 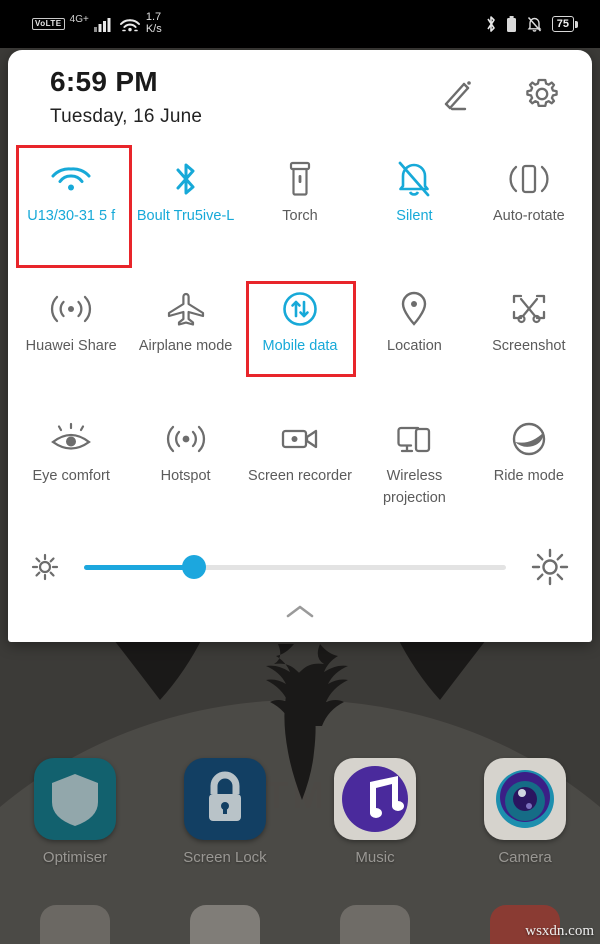 I want to click on wireless-projection-icon, so click(x=414, y=439).